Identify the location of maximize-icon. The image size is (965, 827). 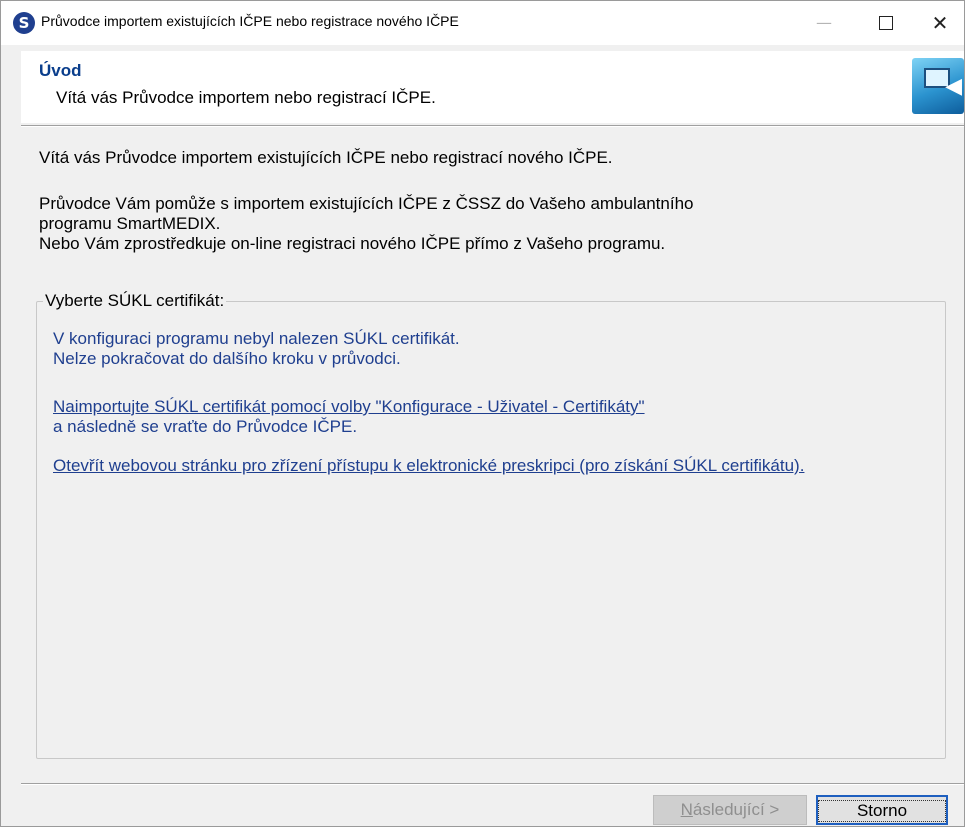
(886, 22).